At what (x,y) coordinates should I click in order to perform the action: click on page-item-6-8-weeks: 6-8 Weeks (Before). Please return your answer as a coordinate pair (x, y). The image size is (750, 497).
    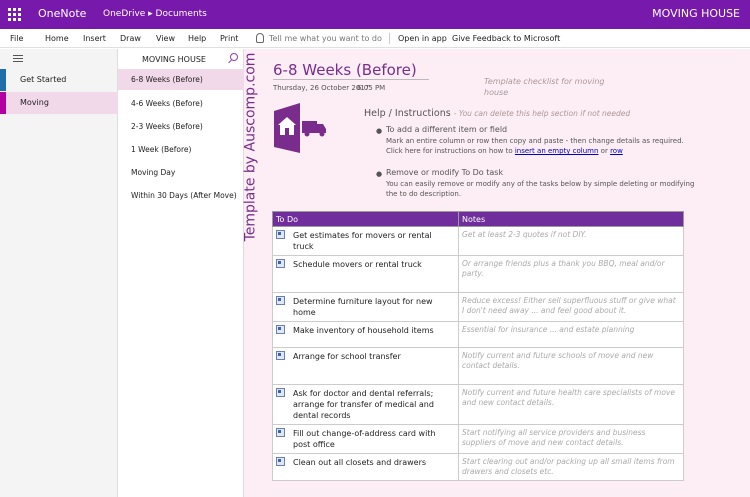
    Looking at the image, I should click on (181, 79).